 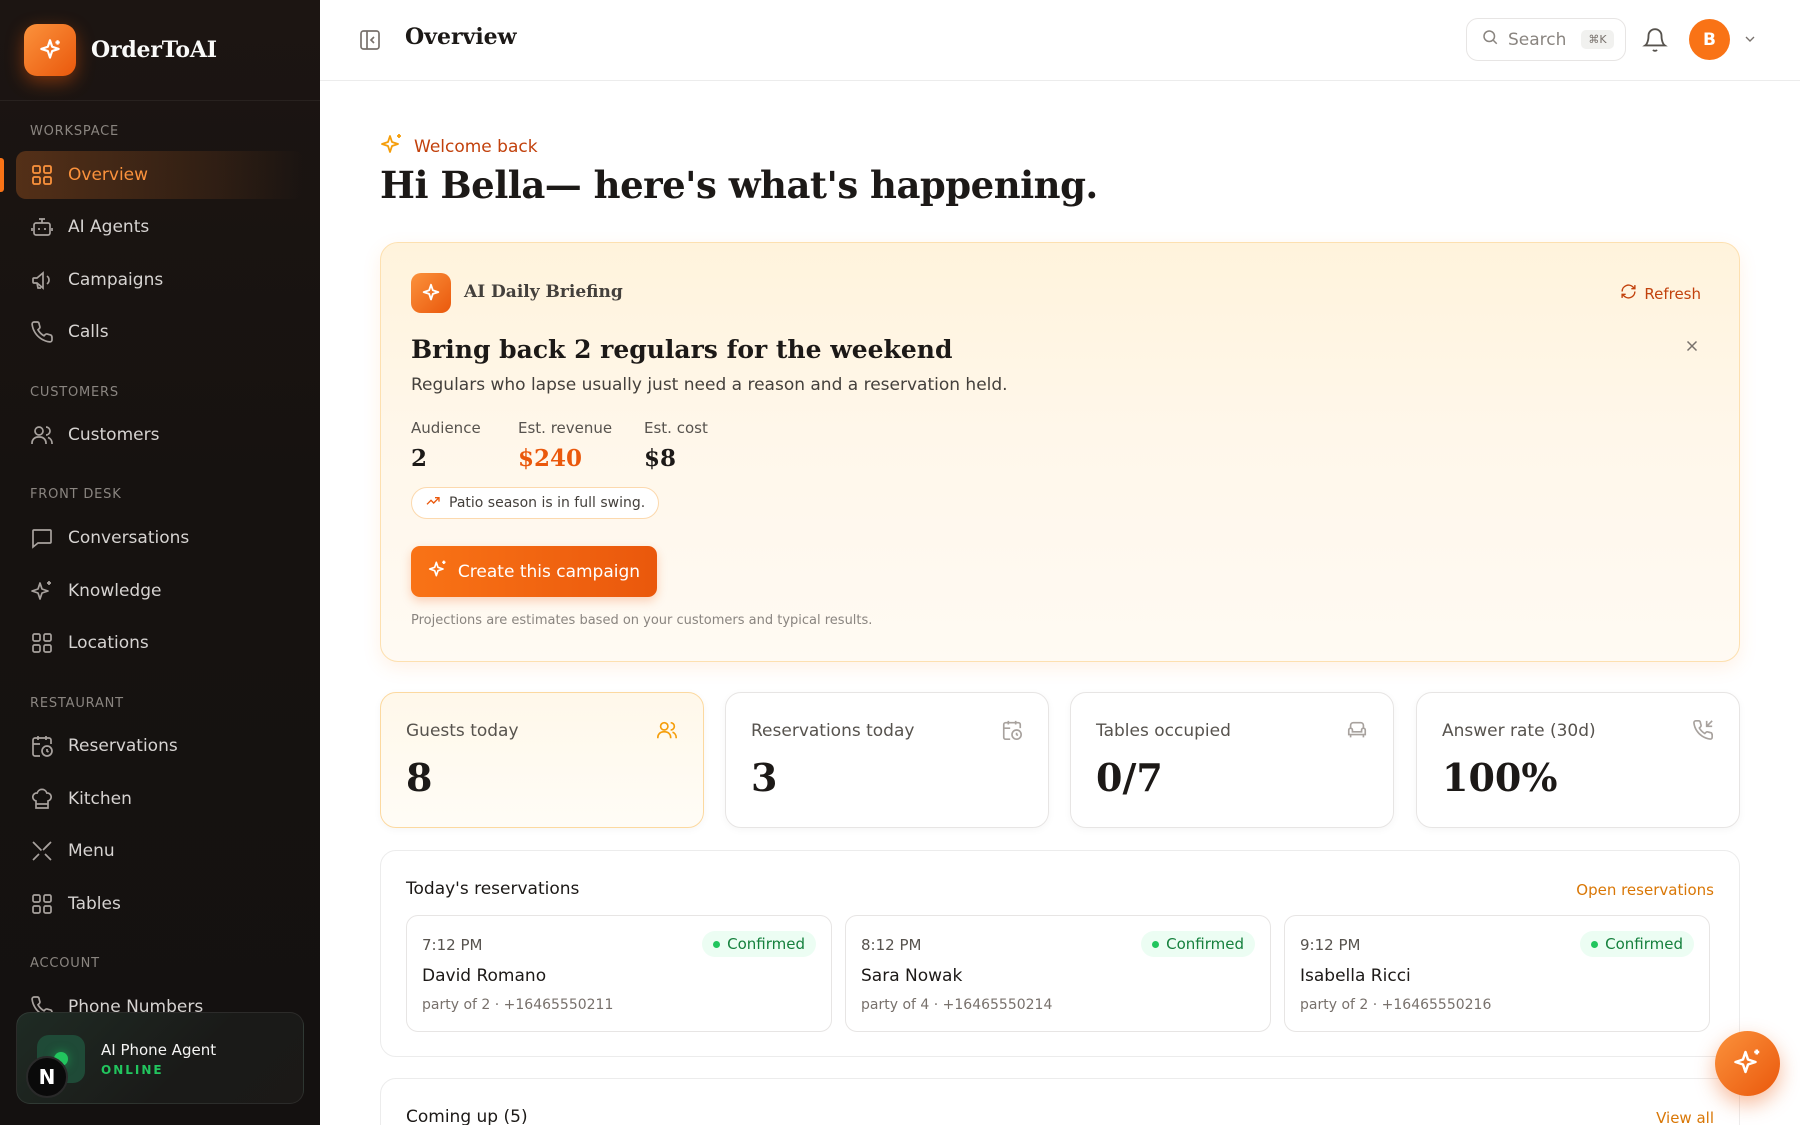 I want to click on greeting-heading: Hi Bella— here's what's happening., so click(x=739, y=185).